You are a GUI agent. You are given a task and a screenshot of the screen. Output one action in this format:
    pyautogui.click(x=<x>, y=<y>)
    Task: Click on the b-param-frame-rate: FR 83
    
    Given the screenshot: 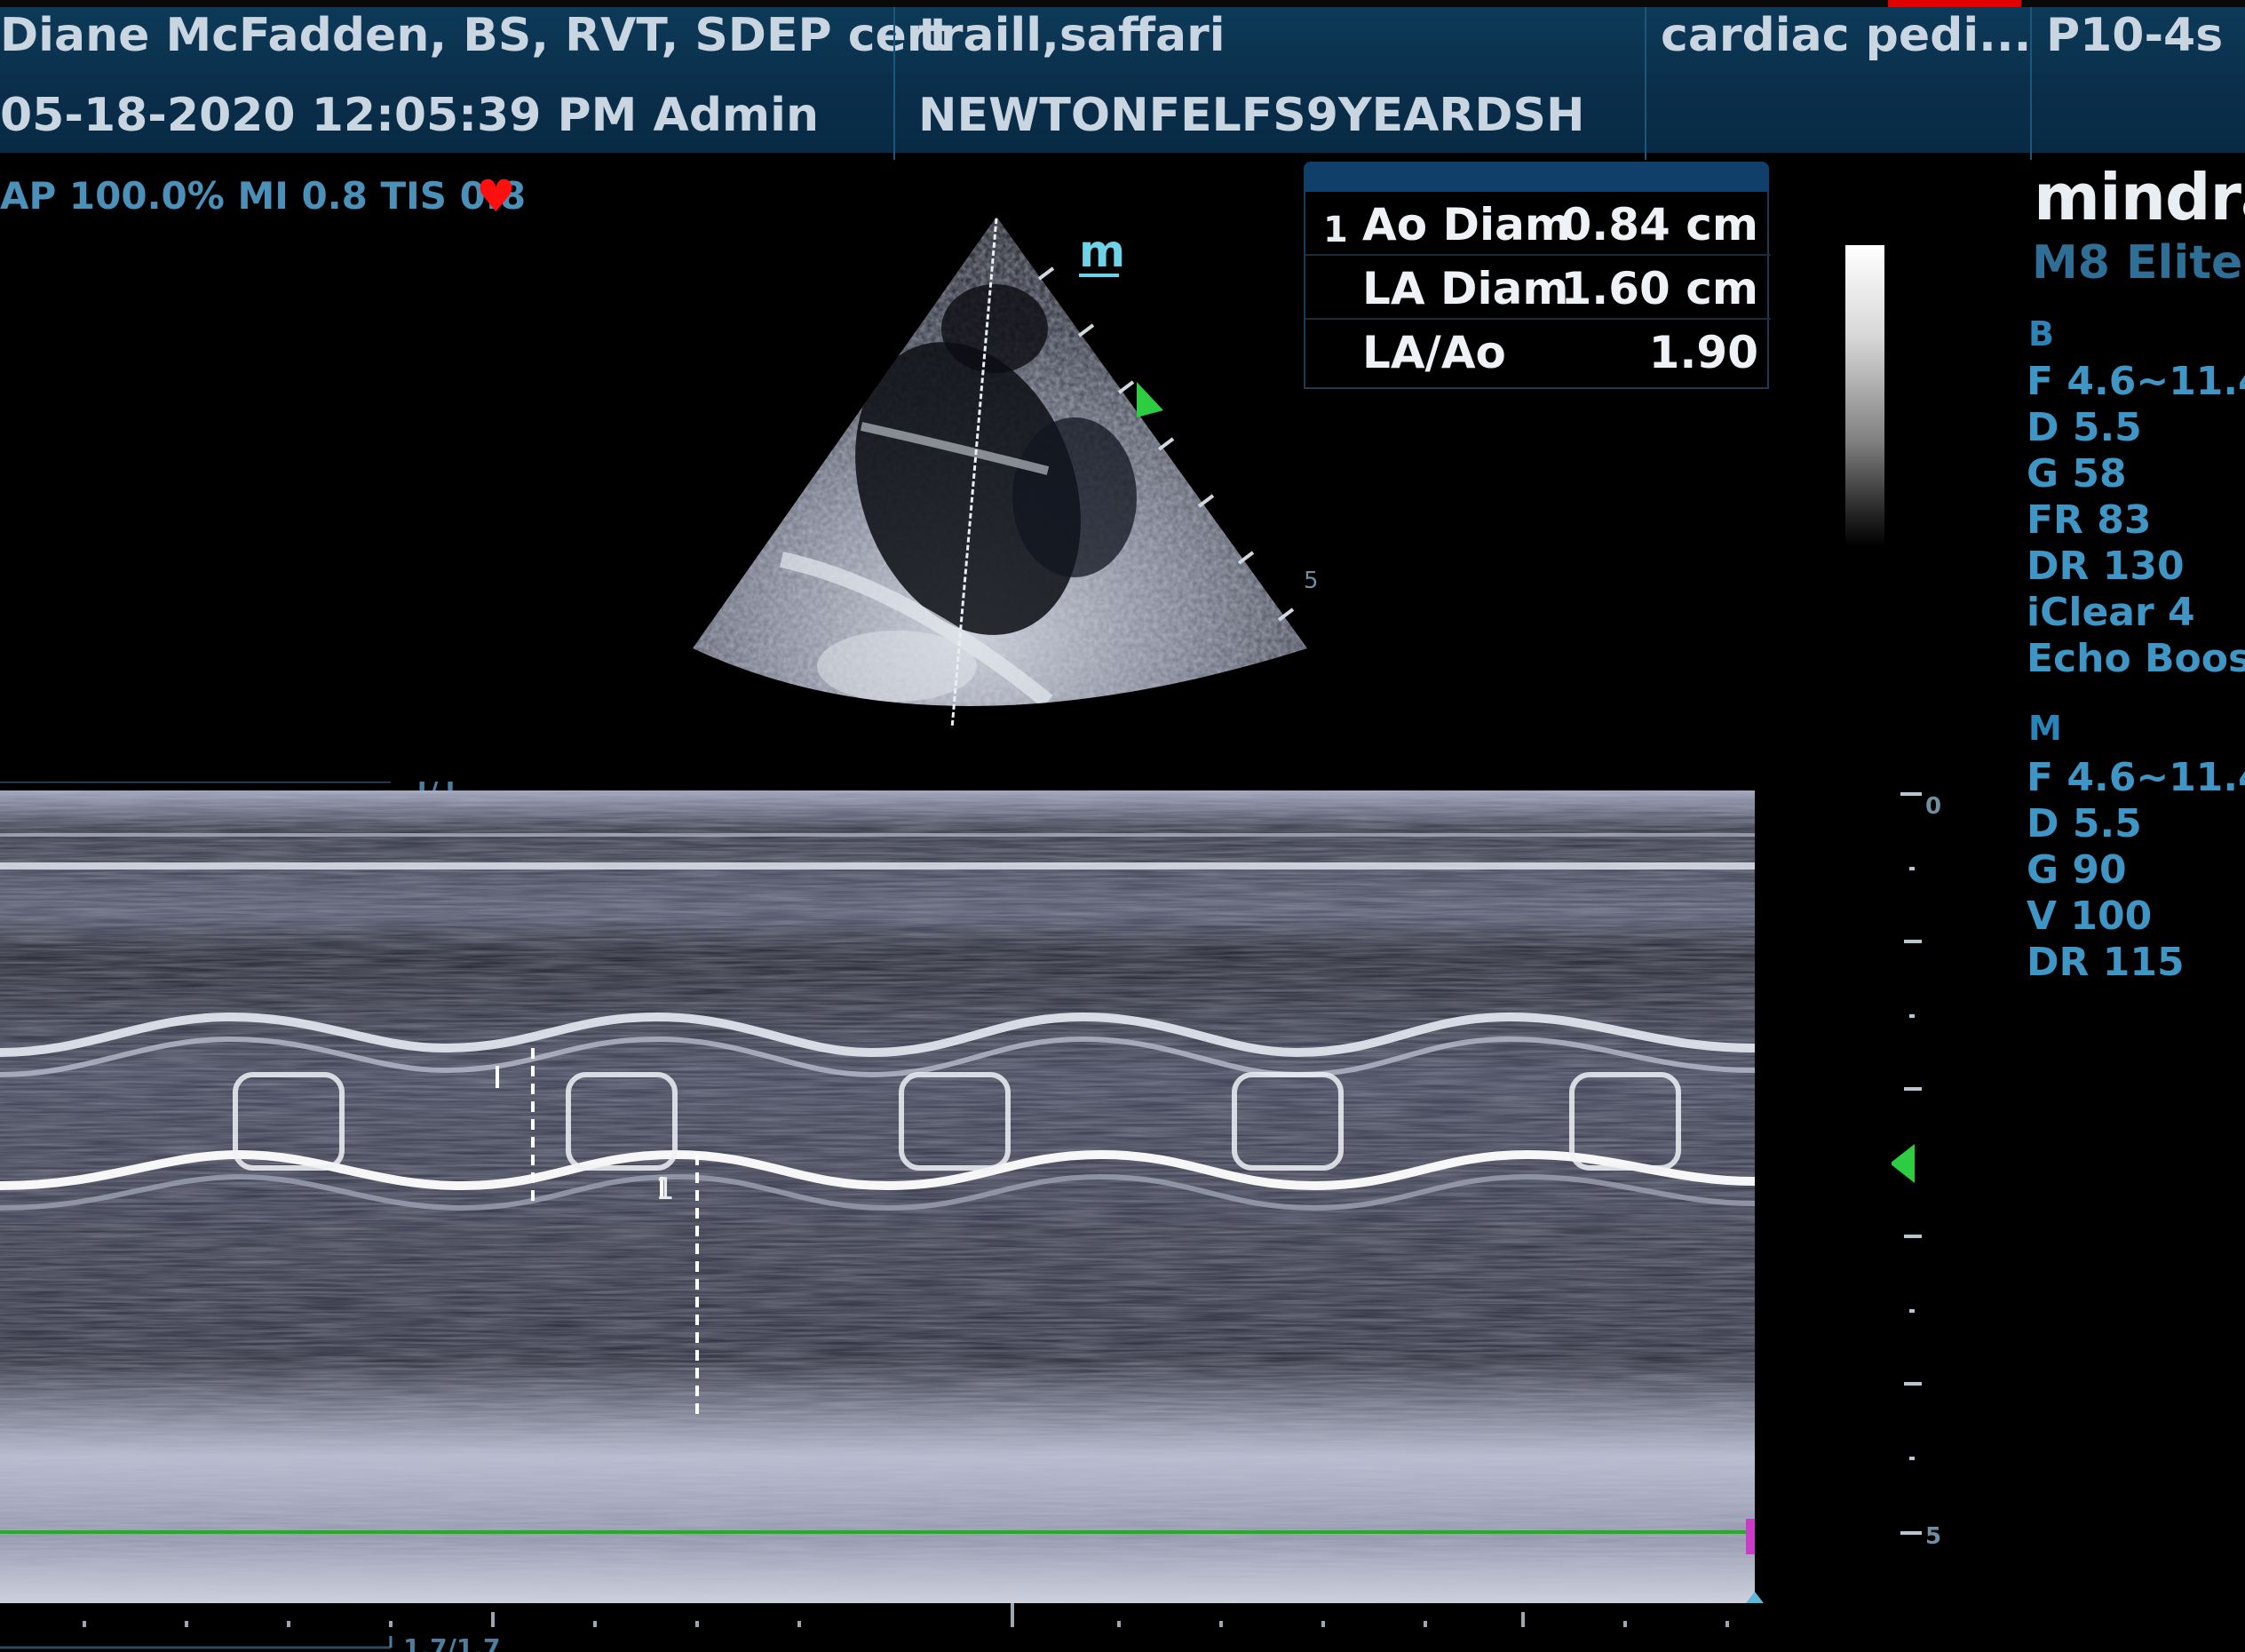 What is the action you would take?
    pyautogui.click(x=2089, y=520)
    